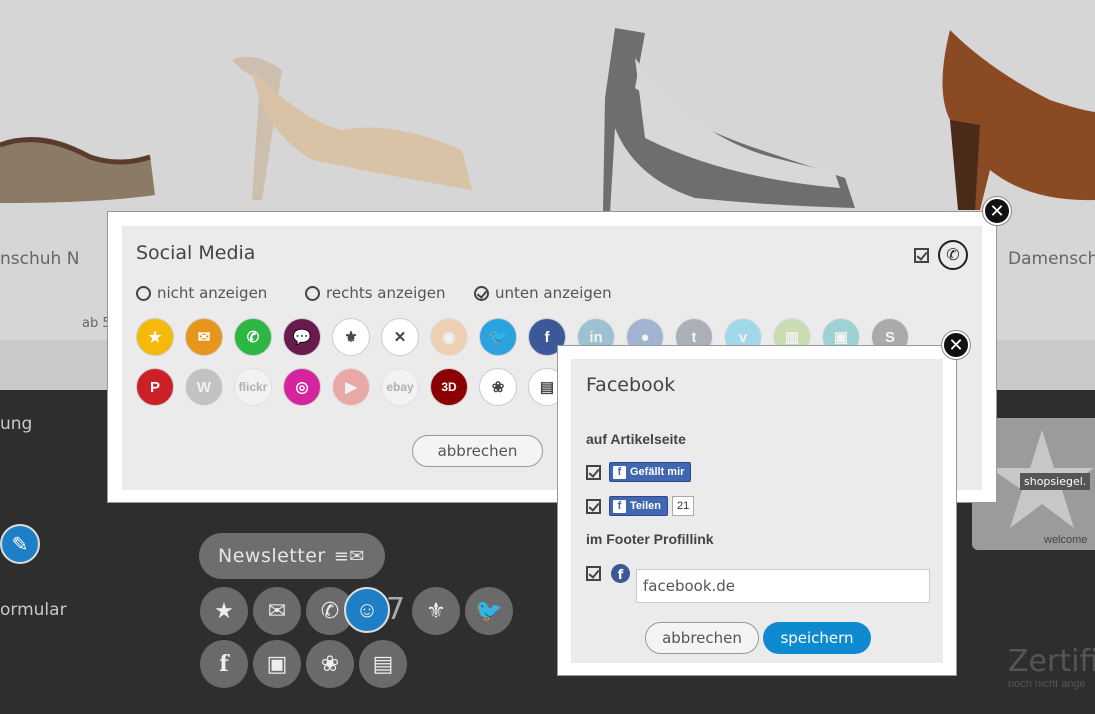  I want to click on footer-facebook-icon: f, so click(224, 664).